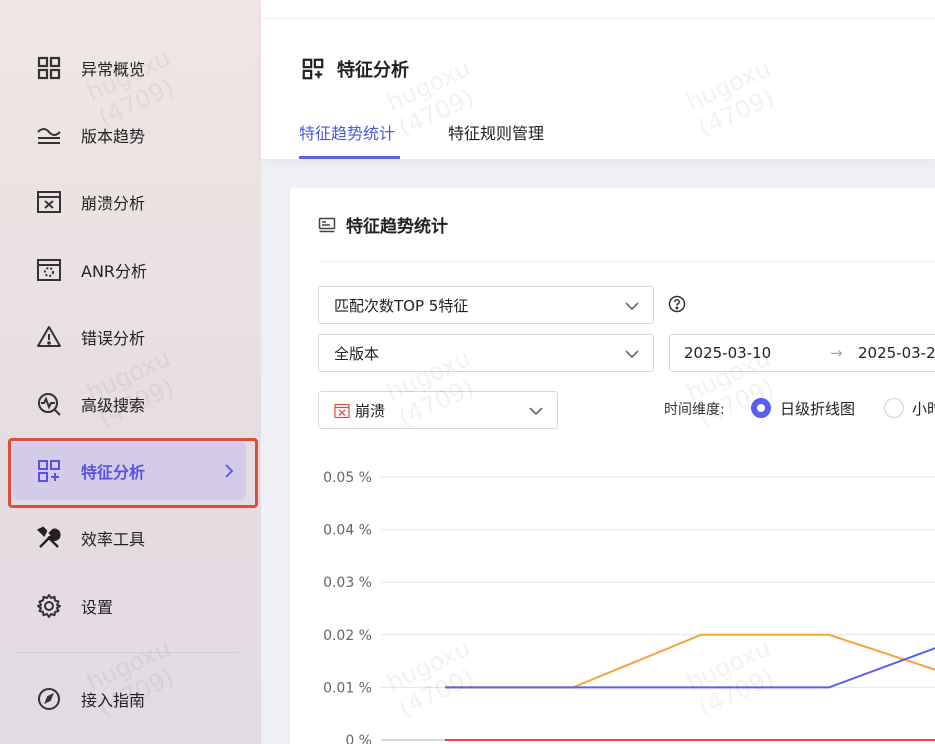 The image size is (935, 744). I want to click on version-select-value: 全版本, so click(357, 353).